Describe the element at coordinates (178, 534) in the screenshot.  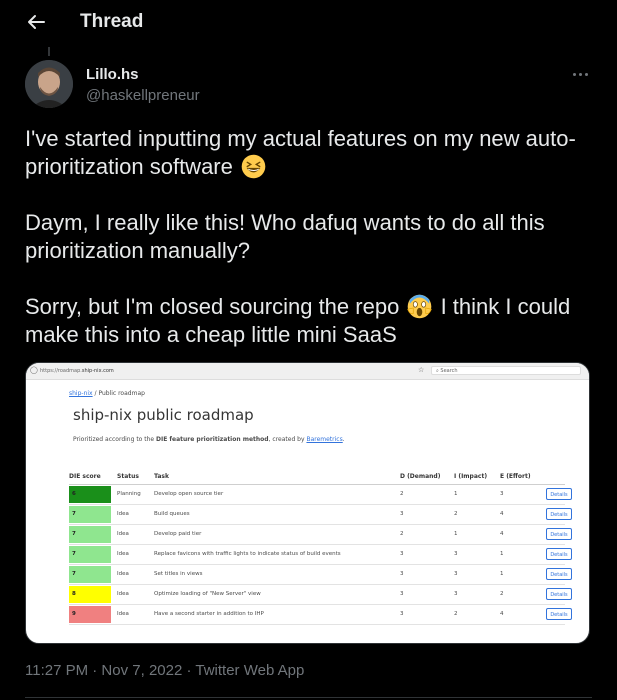
I see `task-cell: Develop paid tier` at that location.